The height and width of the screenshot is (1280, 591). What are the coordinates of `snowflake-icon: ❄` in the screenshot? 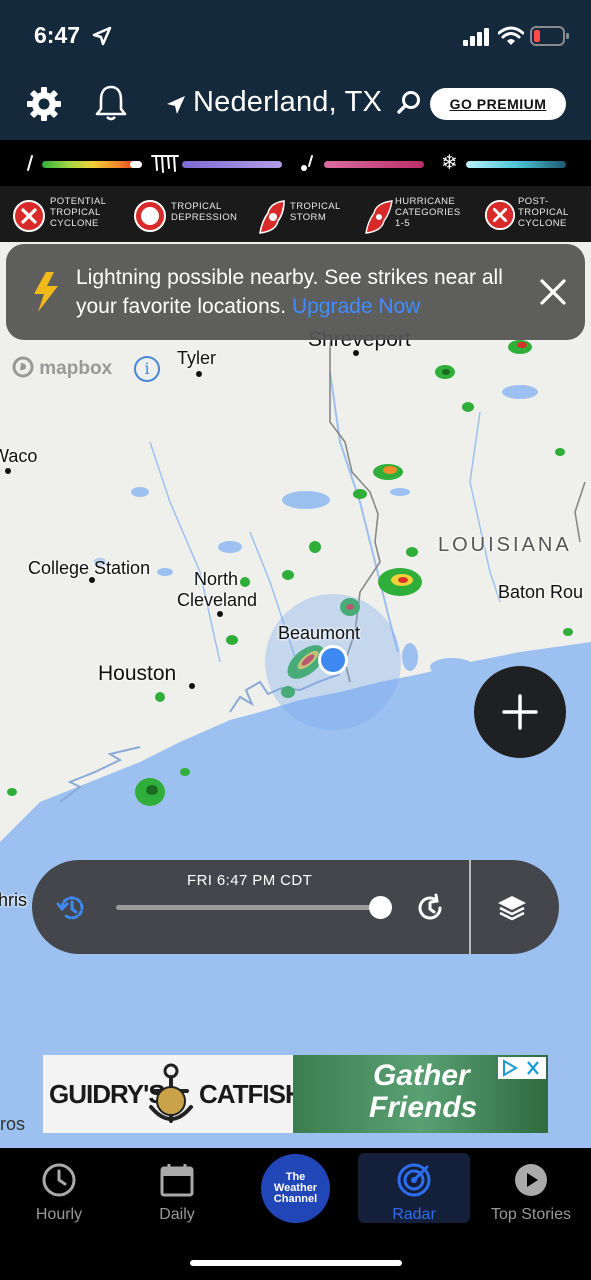 It's located at (449, 162).